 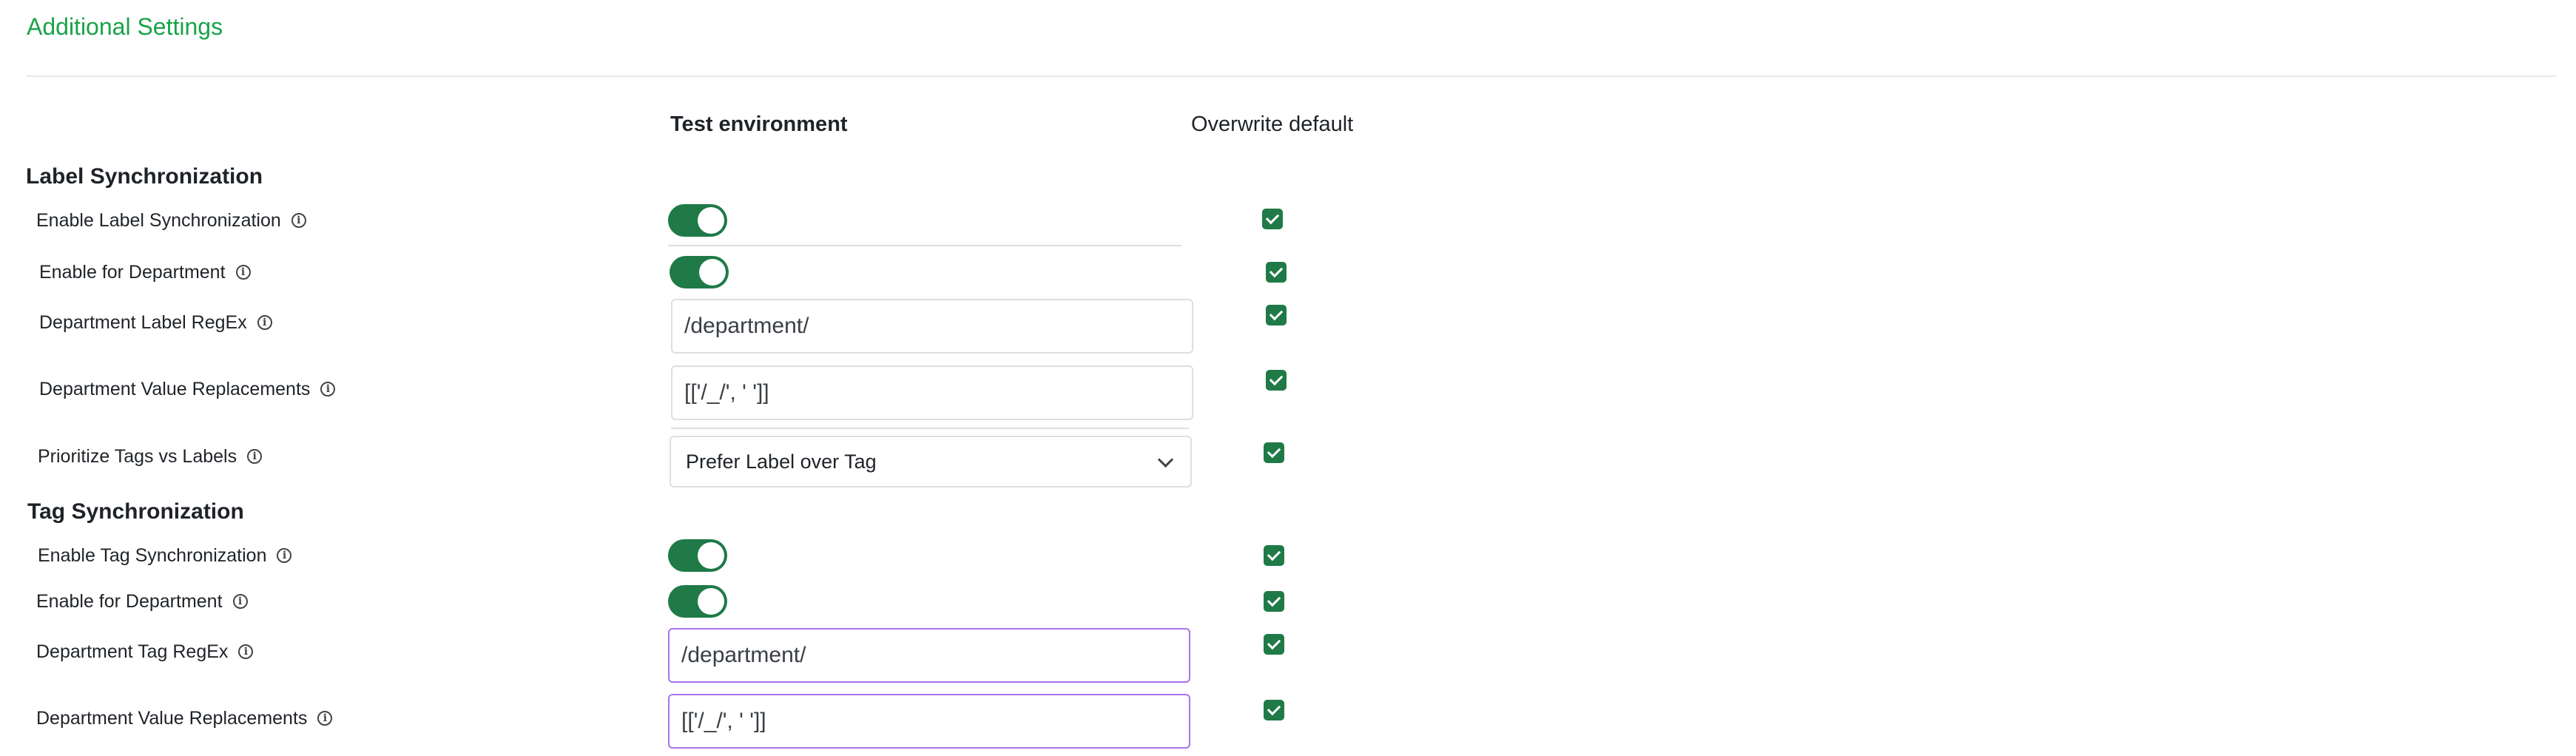 I want to click on row-label-text: Prioritize Tags vs Labels, so click(x=137, y=456).